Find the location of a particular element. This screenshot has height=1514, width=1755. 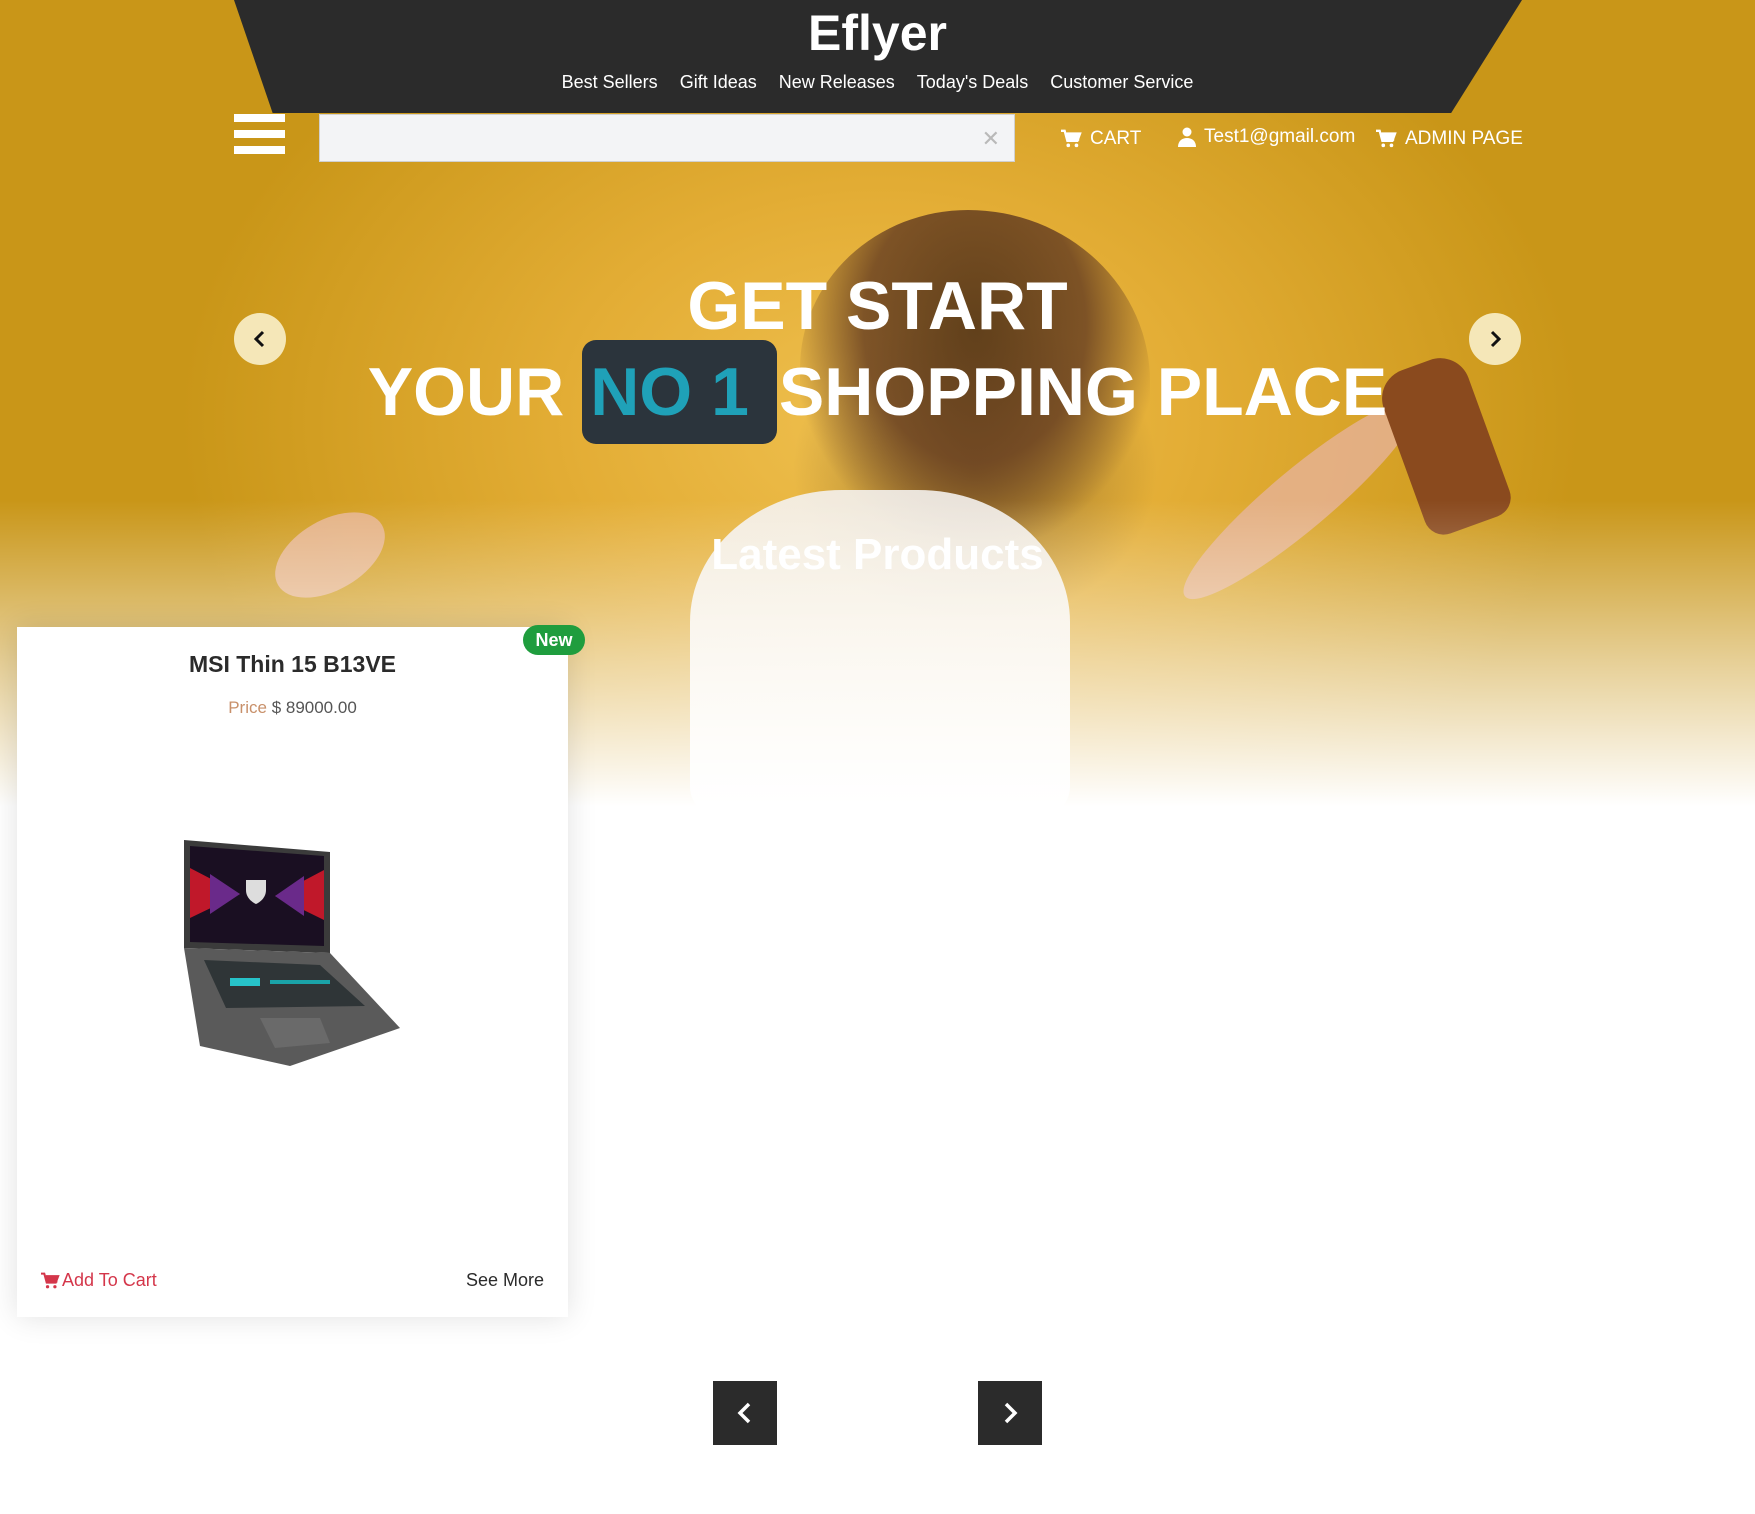

user-icon is located at coordinates (1187, 137).